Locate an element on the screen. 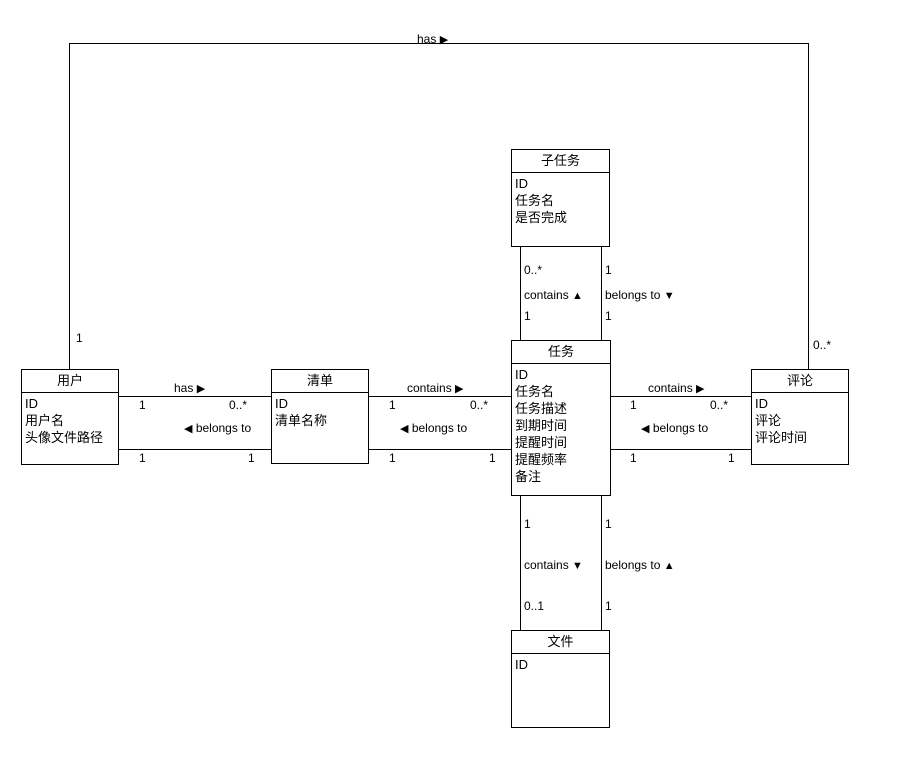  edge-label-task-contains-file: contains ▼ is located at coordinates (553, 565).